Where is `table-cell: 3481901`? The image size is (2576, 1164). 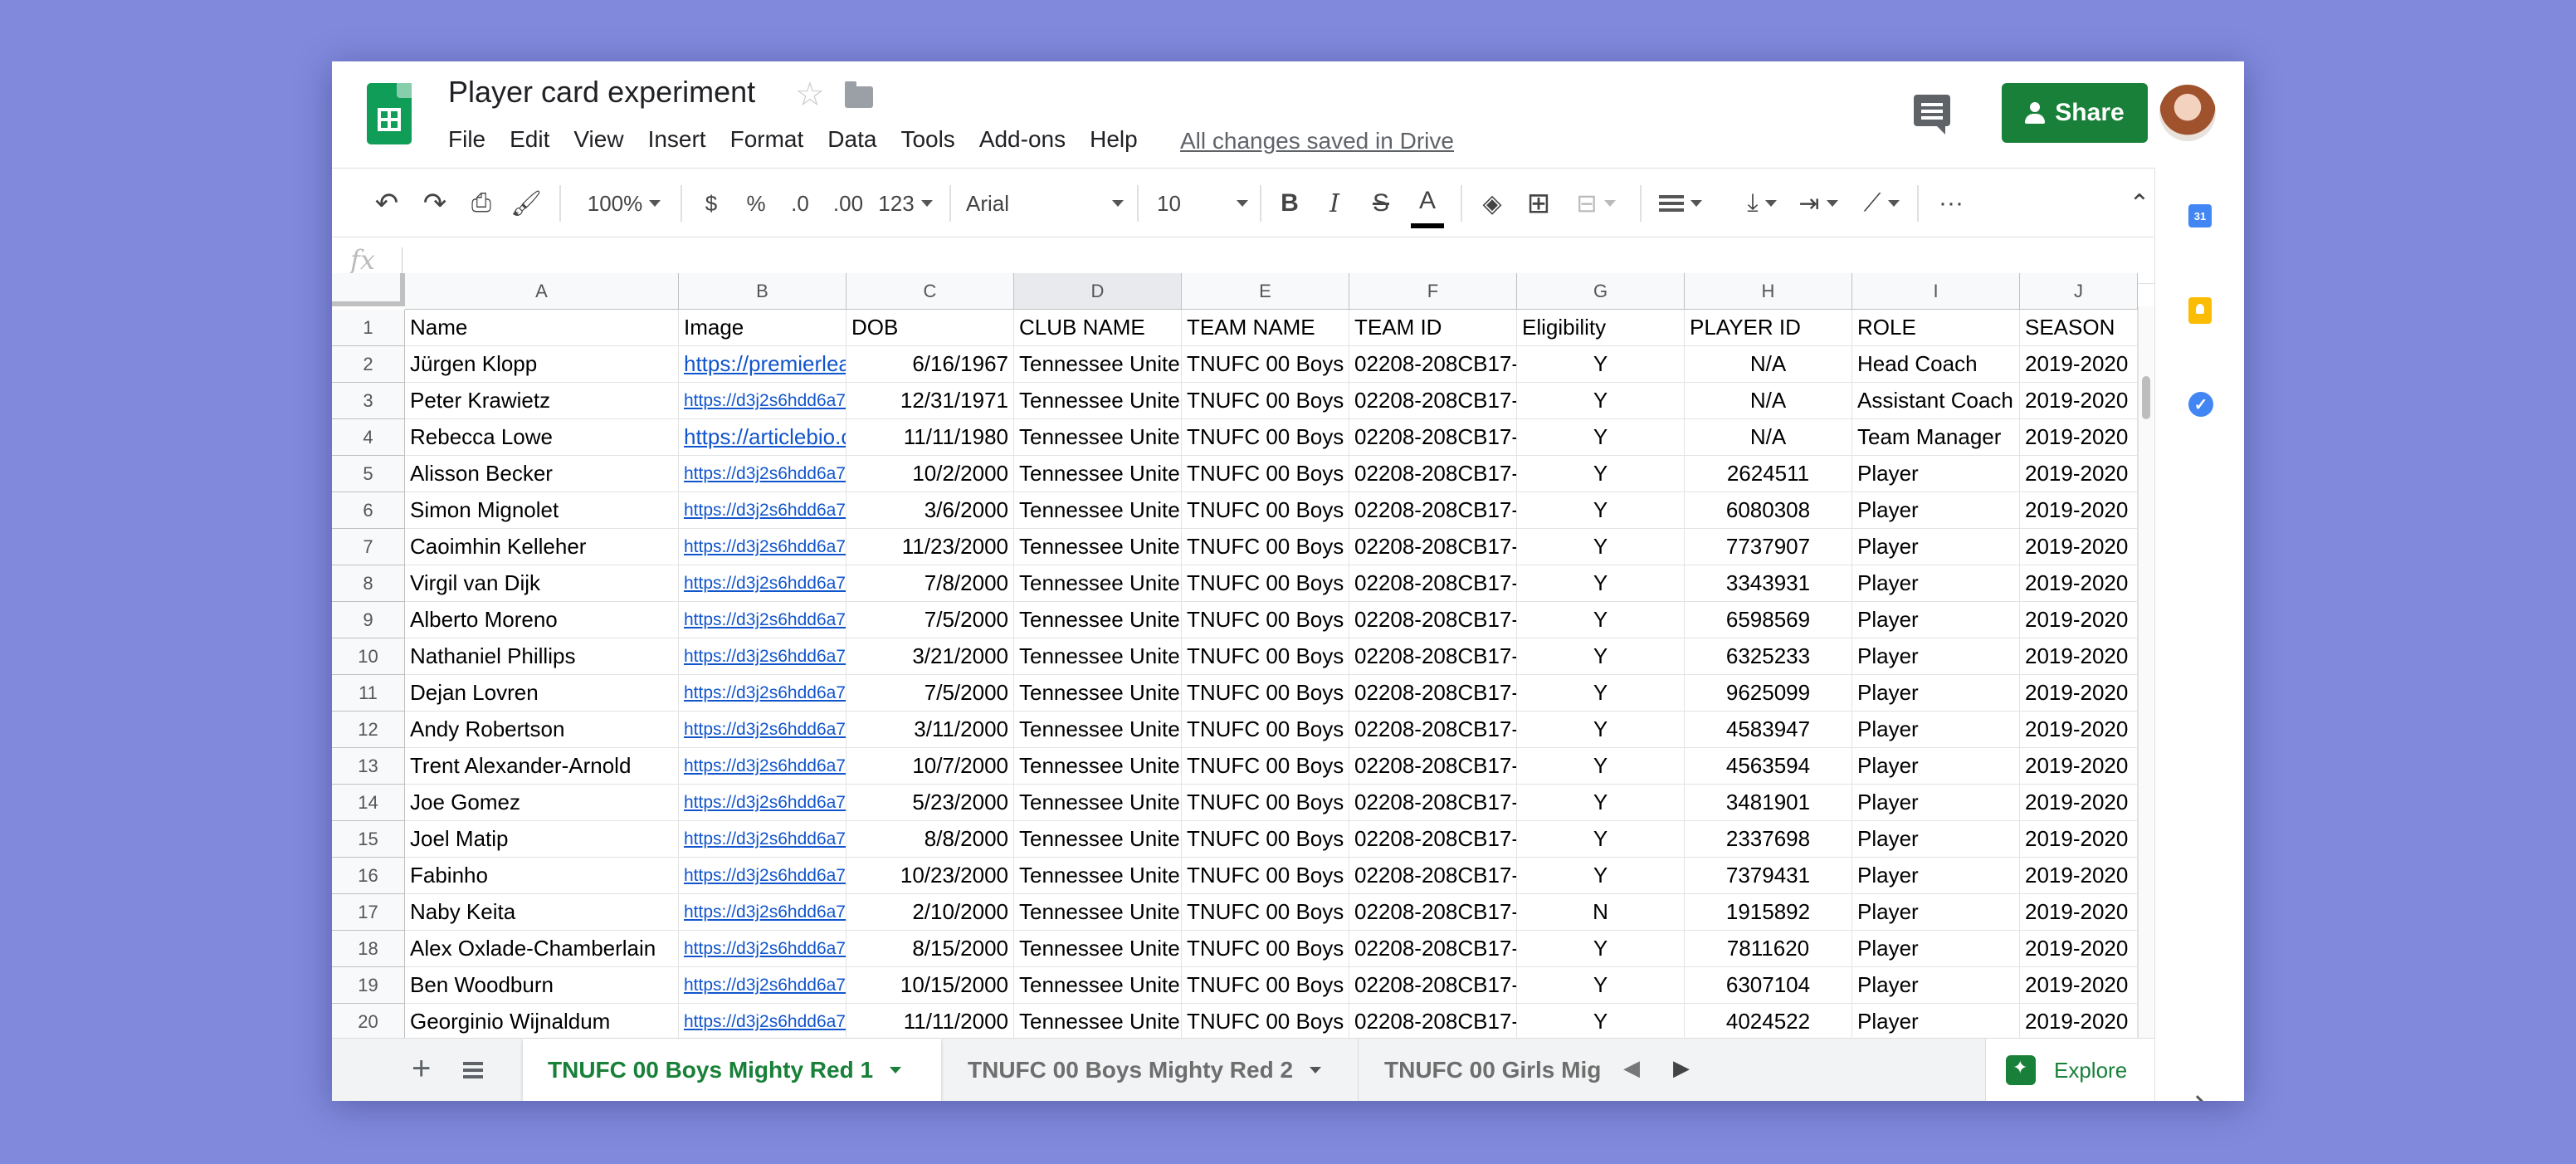
table-cell: 3481901 is located at coordinates (1769, 803).